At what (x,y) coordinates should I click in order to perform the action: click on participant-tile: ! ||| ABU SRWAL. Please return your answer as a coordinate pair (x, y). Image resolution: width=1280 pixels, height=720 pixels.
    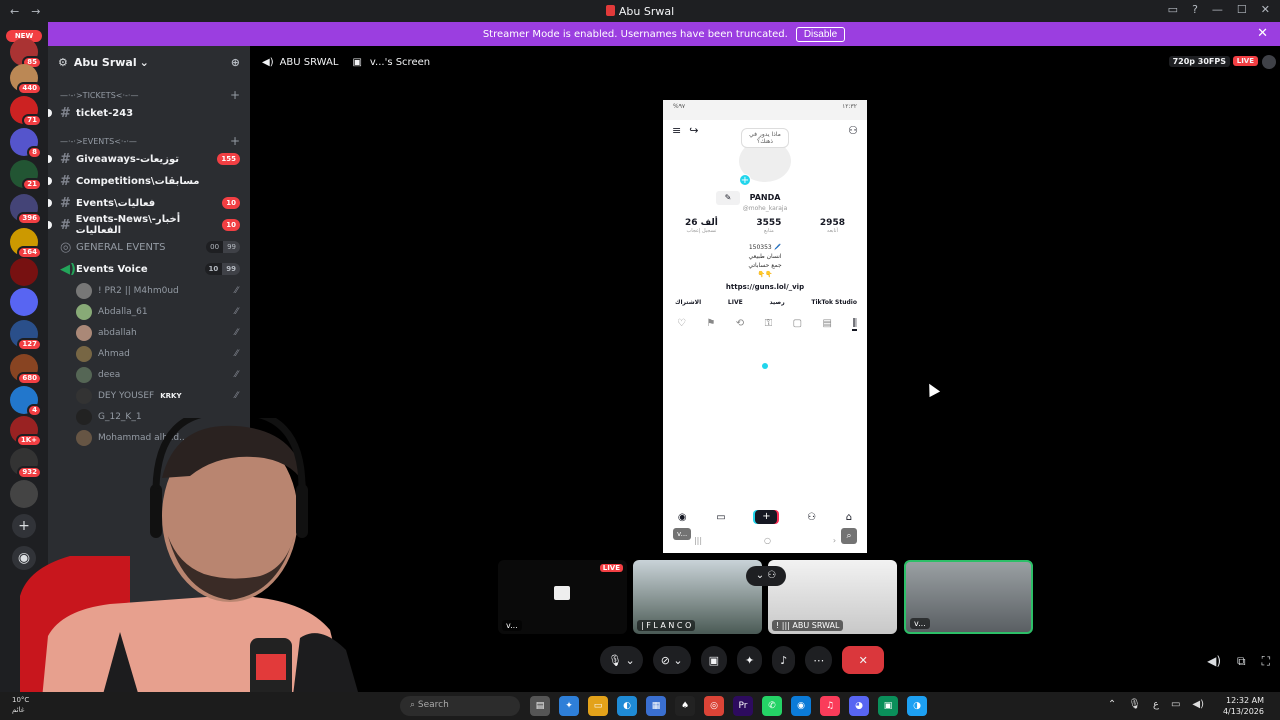
    Looking at the image, I should click on (832, 597).